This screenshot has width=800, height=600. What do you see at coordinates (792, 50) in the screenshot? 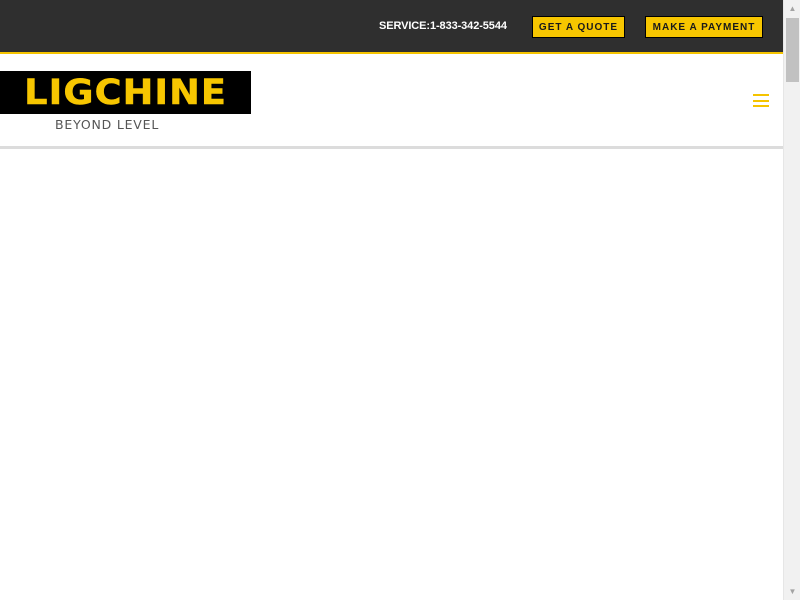
I see `scrollbar-thumb` at bounding box center [792, 50].